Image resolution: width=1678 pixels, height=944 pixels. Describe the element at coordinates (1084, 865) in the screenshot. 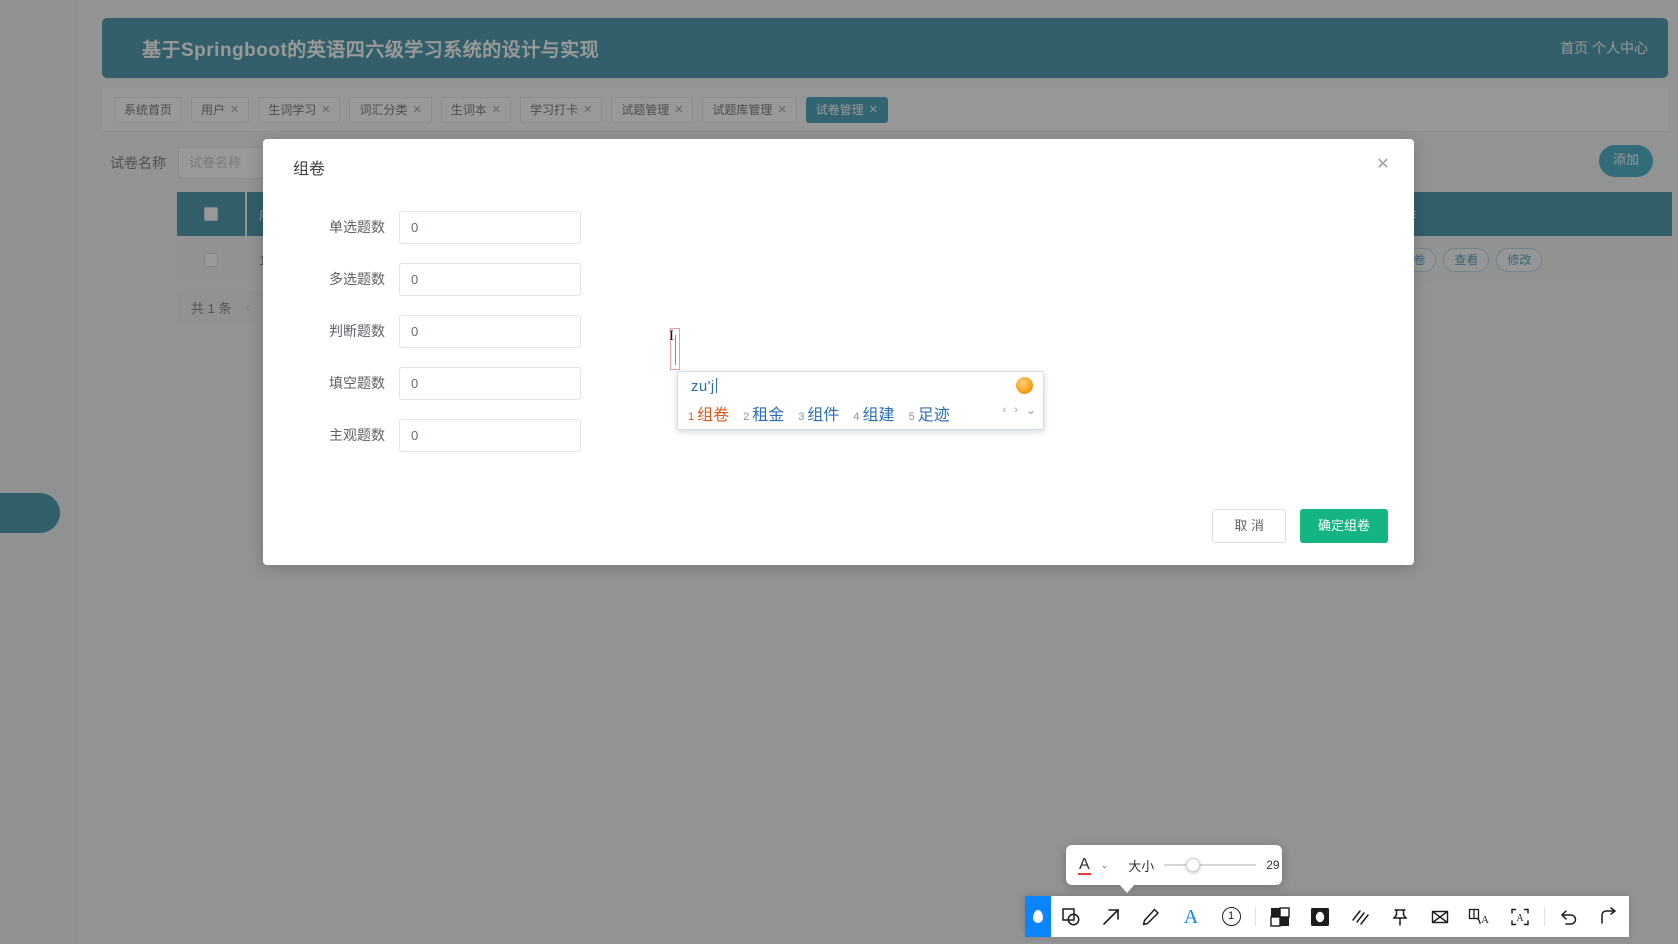

I see `font-color-icon: A` at that location.